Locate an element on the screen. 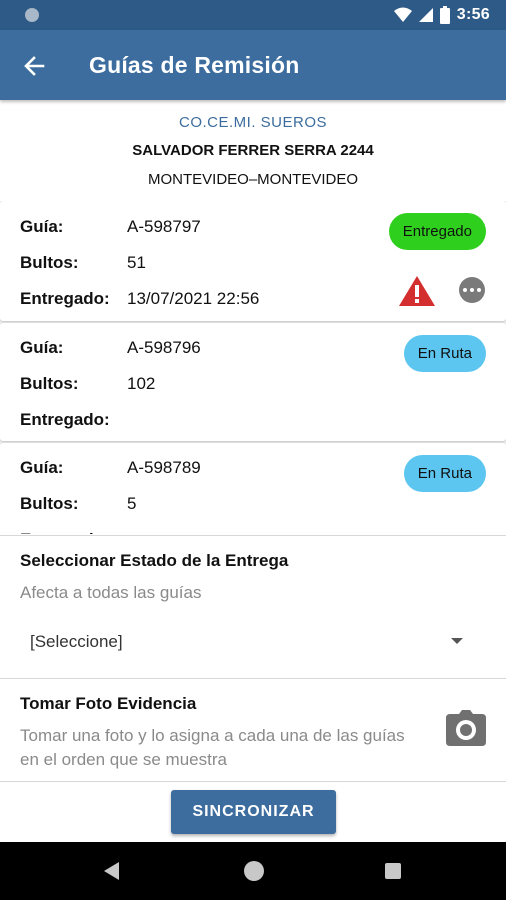  clock: 3:56 is located at coordinates (473, 14).